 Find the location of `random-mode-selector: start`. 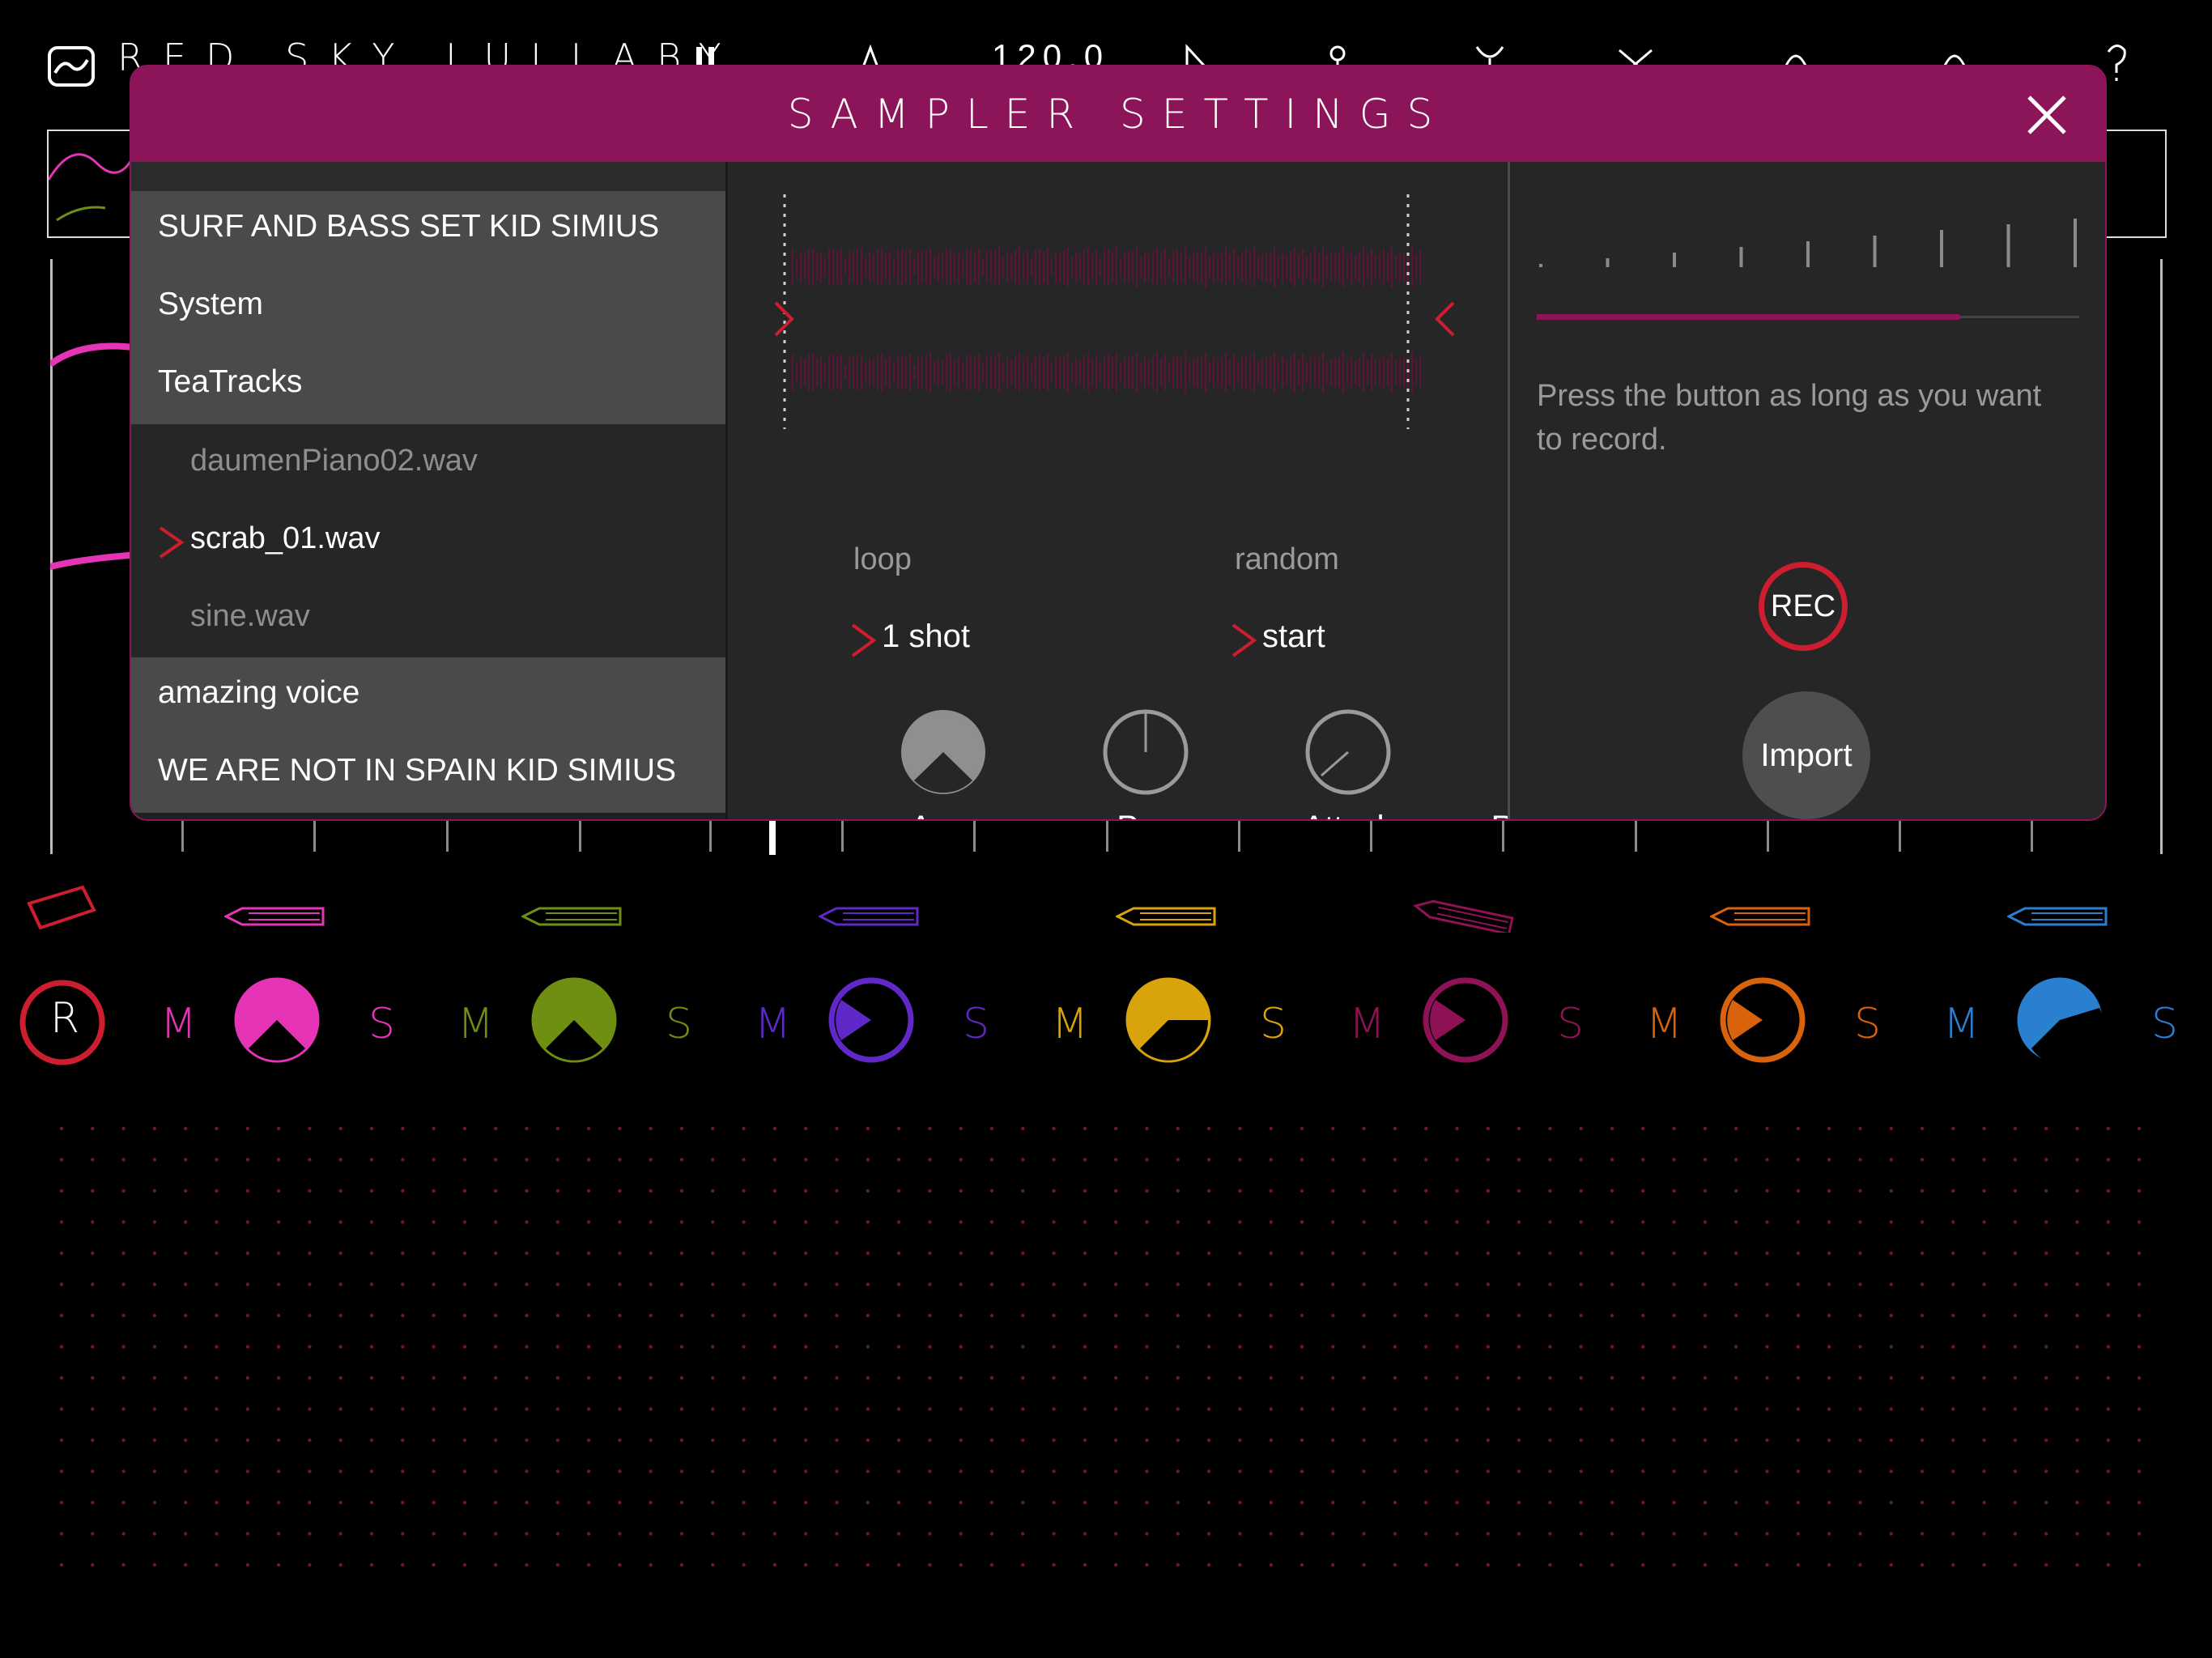

random-mode-selector: start is located at coordinates (1319, 639).